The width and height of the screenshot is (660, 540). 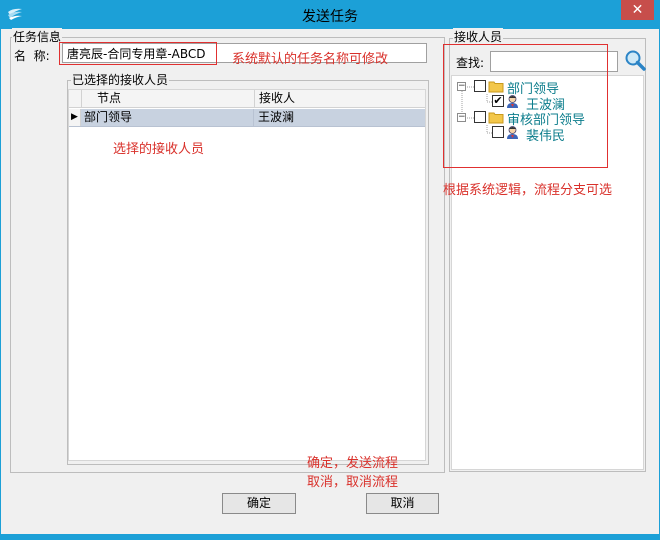 What do you see at coordinates (339, 117) in the screenshot?
I see `cell-receiver: 王波澜` at bounding box center [339, 117].